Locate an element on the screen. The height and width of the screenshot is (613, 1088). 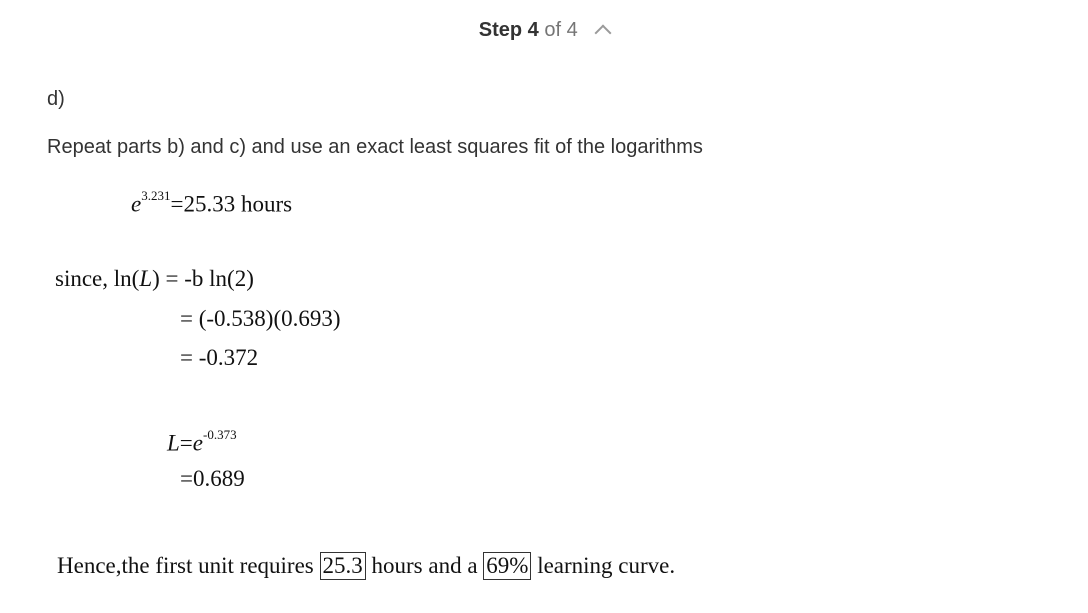
step-label: Step 4 is located at coordinates (508, 30).